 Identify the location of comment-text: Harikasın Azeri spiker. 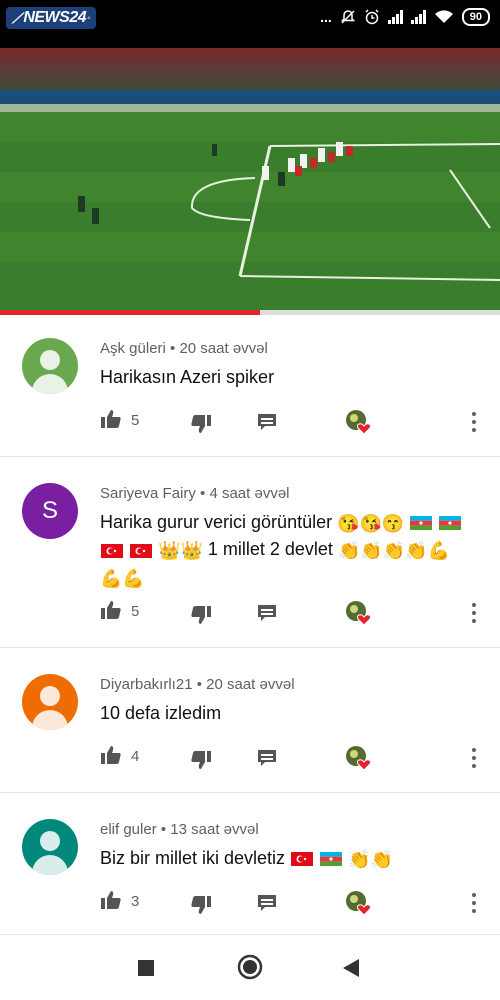
(187, 377).